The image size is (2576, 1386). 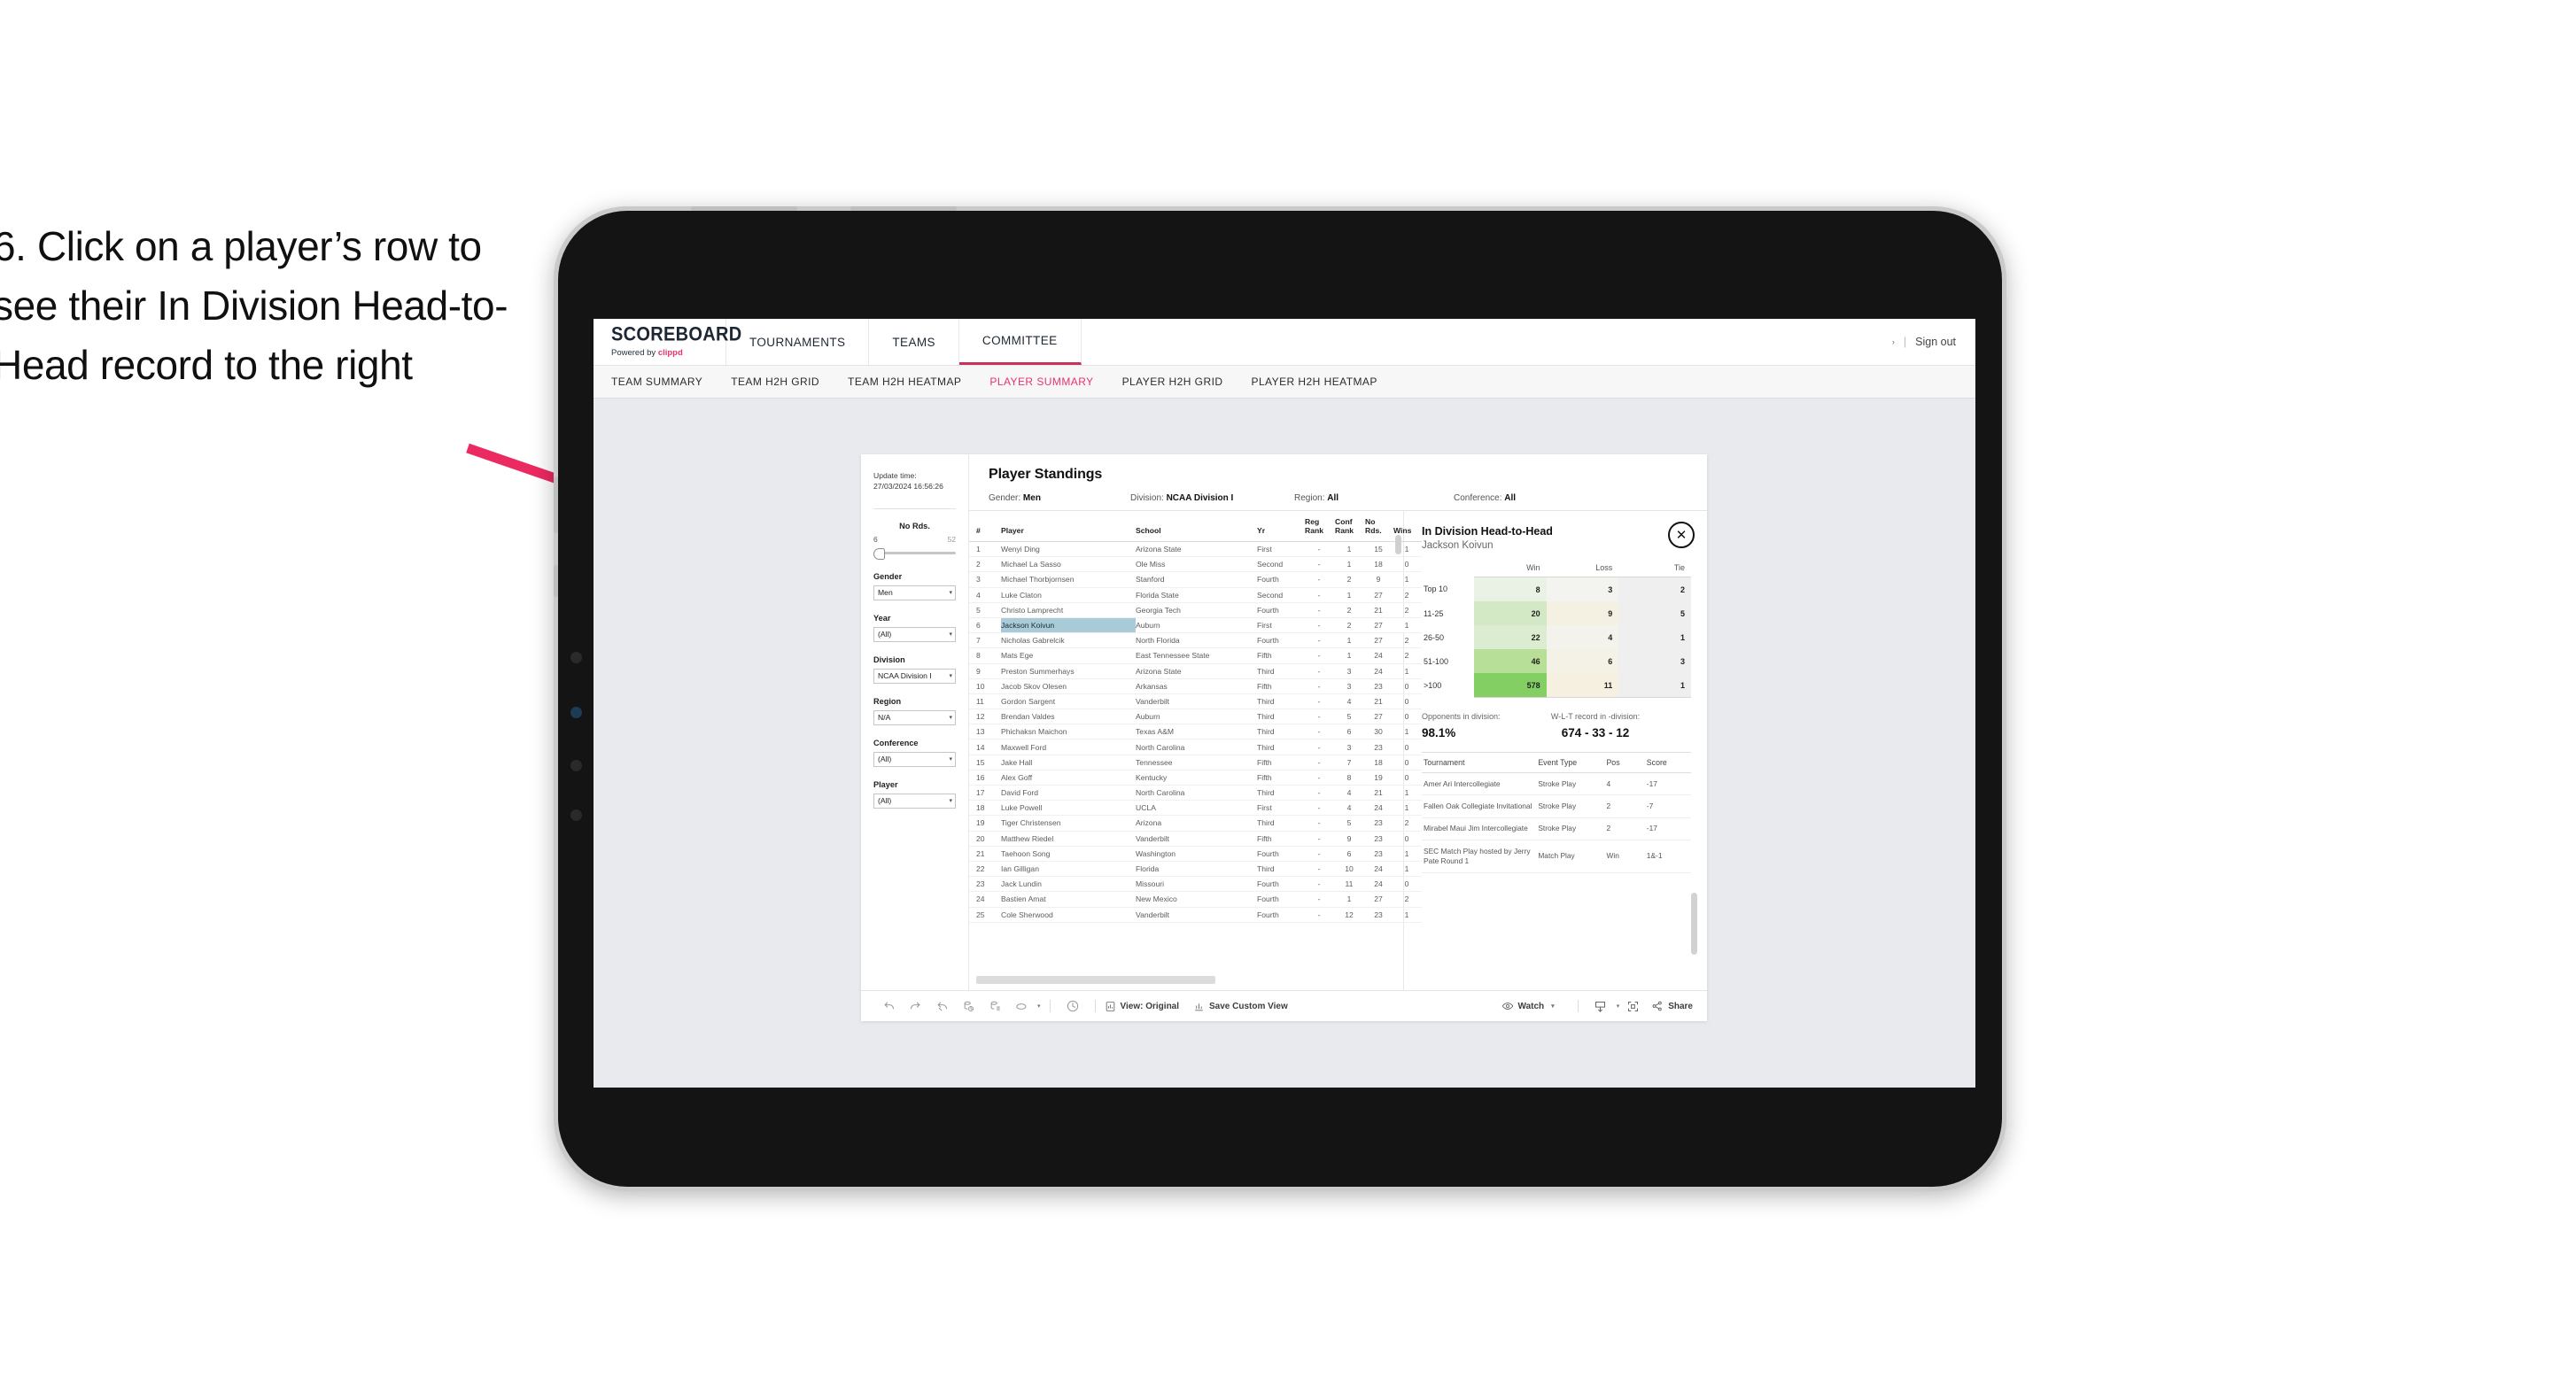 I want to click on watch-button: Watch ▾, so click(x=1528, y=1006).